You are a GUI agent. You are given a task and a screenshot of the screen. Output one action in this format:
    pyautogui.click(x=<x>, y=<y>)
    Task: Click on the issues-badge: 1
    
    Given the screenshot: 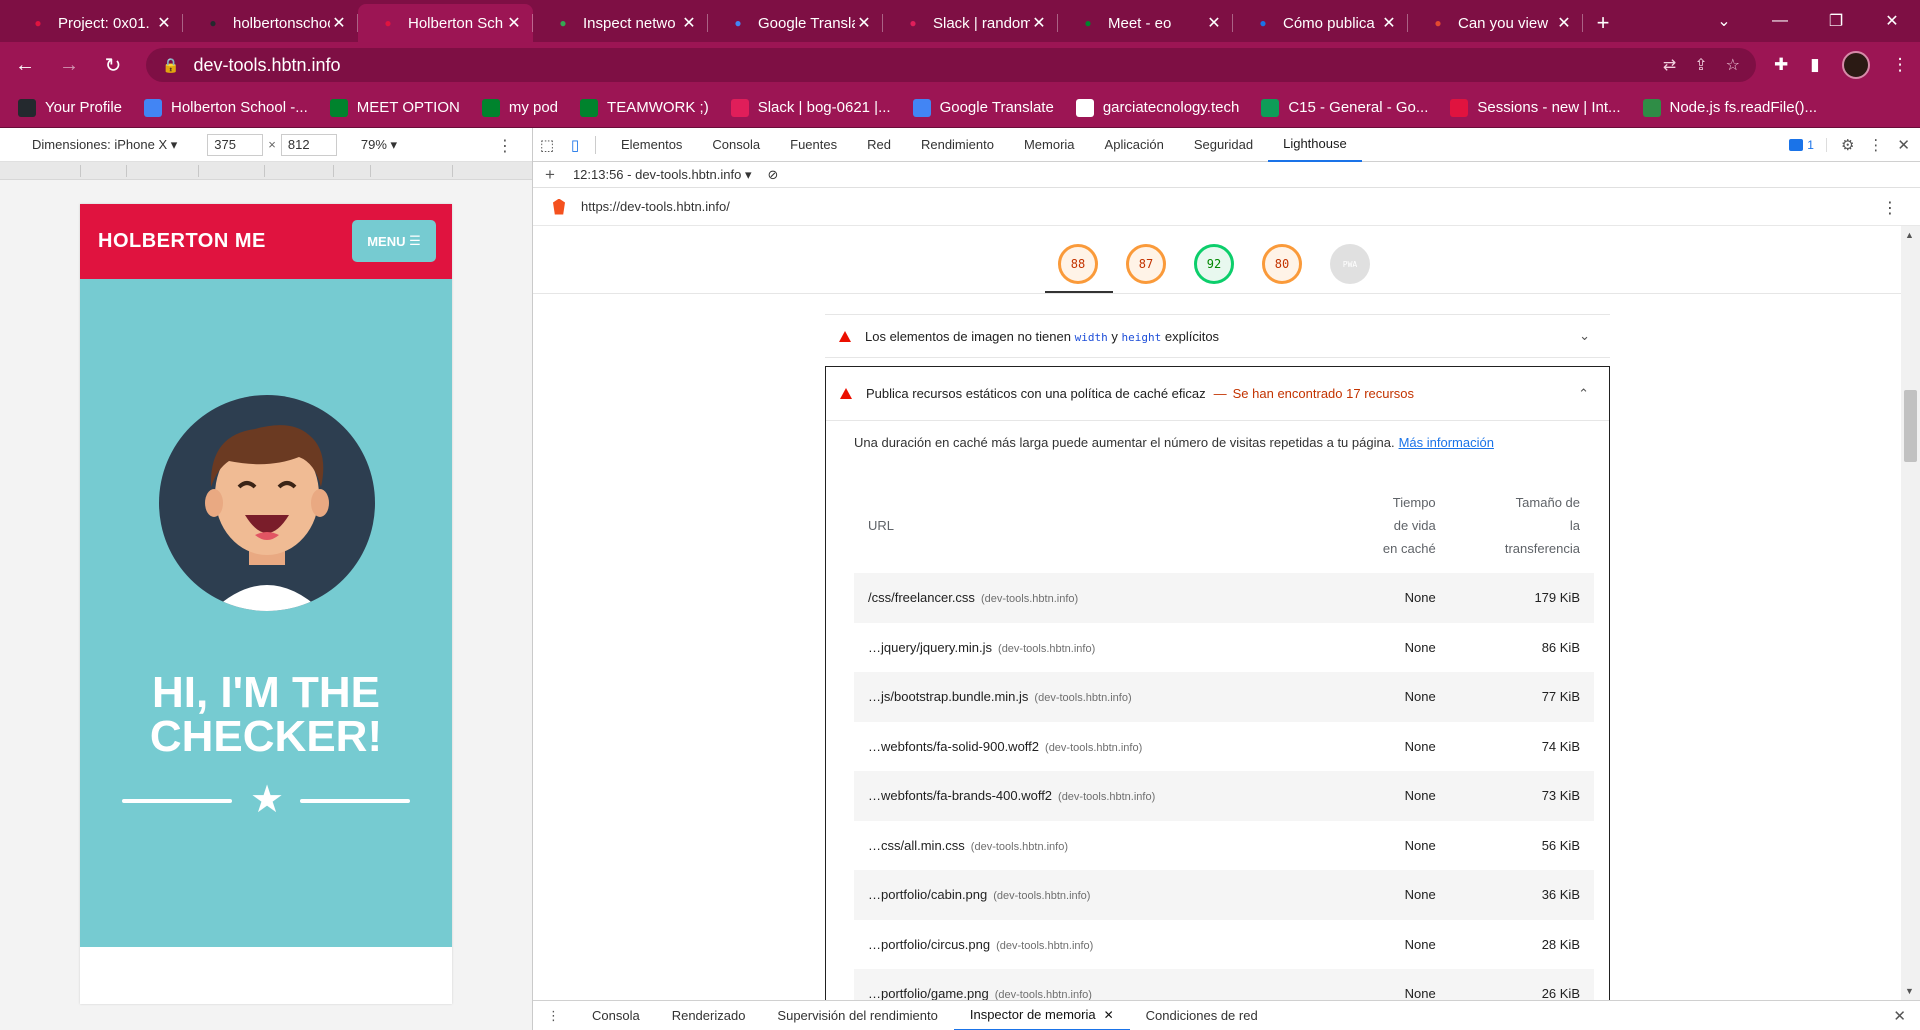 What is the action you would take?
    pyautogui.click(x=1808, y=145)
    